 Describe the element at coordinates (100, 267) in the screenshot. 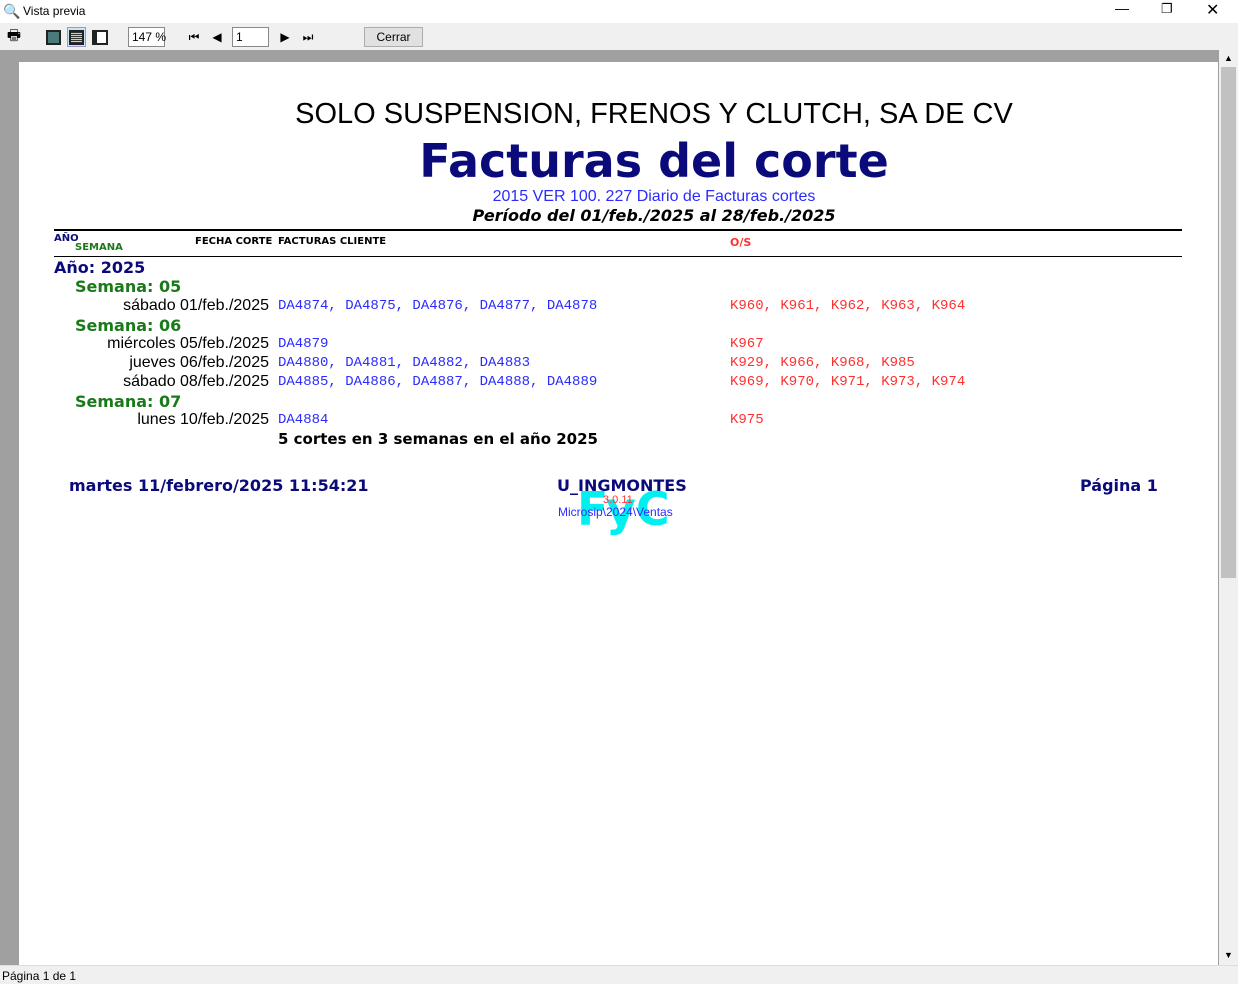

I see `year-group: Año: 2025` at that location.